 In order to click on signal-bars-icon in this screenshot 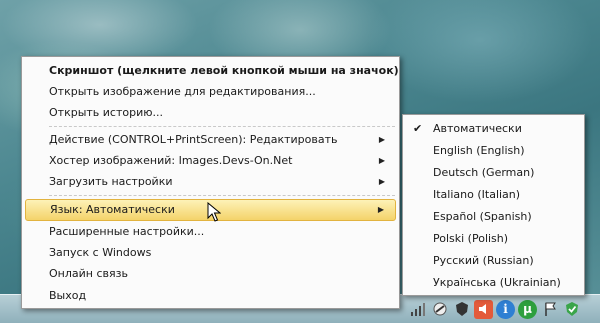, I will do `click(417, 309)`.